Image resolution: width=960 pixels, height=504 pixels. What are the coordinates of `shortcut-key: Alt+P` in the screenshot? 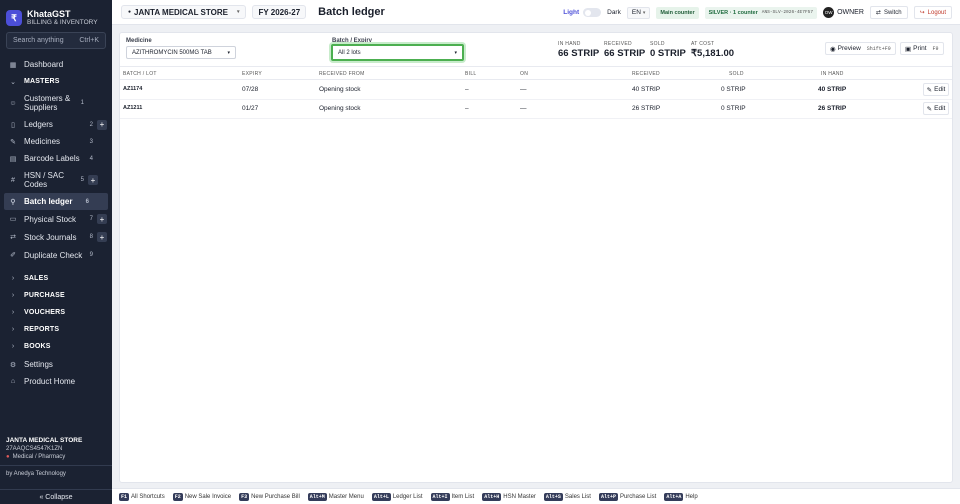 It's located at (608, 496).